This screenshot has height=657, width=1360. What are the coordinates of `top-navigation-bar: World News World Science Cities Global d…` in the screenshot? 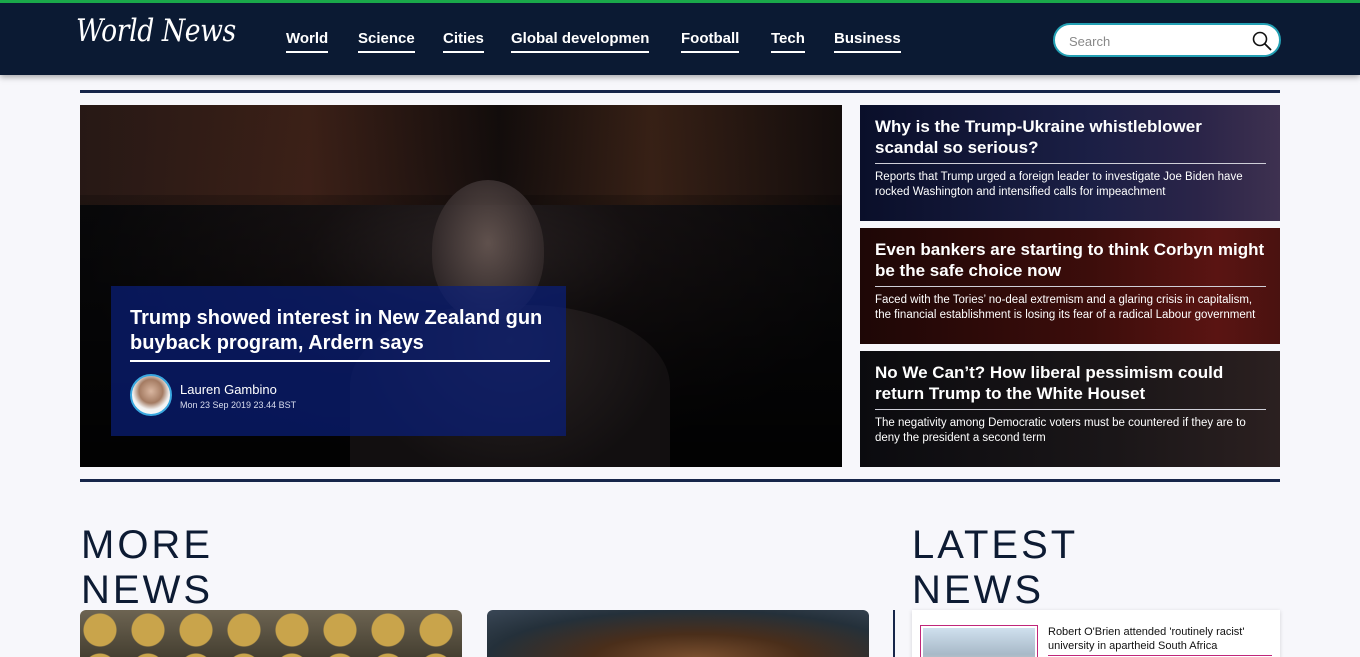 It's located at (680, 37).